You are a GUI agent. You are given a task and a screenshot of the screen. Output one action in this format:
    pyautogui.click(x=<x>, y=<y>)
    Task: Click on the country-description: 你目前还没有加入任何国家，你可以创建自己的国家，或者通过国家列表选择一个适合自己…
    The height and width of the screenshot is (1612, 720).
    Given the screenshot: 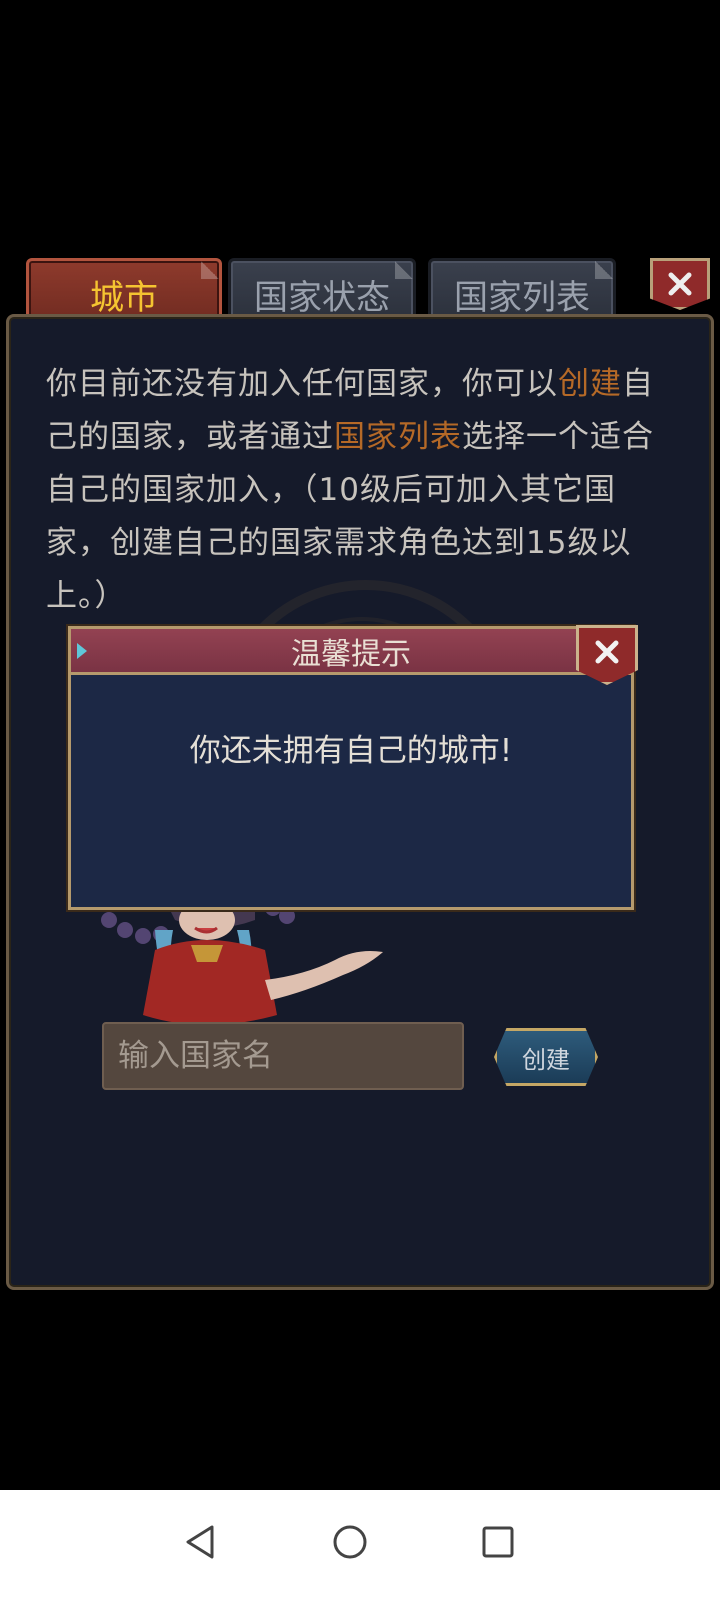 What is the action you would take?
    pyautogui.click(x=356, y=490)
    